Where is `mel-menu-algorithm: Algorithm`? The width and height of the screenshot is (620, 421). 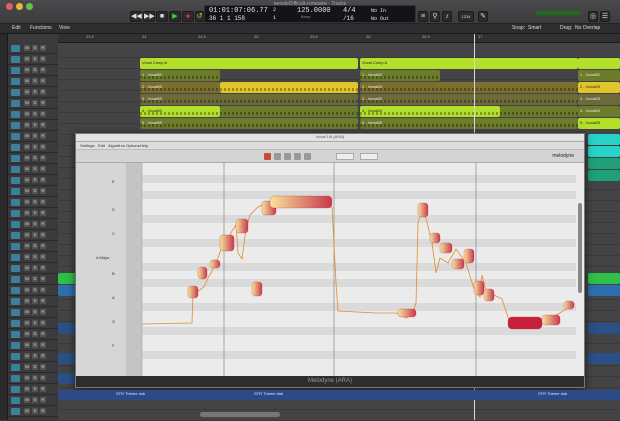 mel-menu-algorithm: Algorithm is located at coordinates (116, 145).